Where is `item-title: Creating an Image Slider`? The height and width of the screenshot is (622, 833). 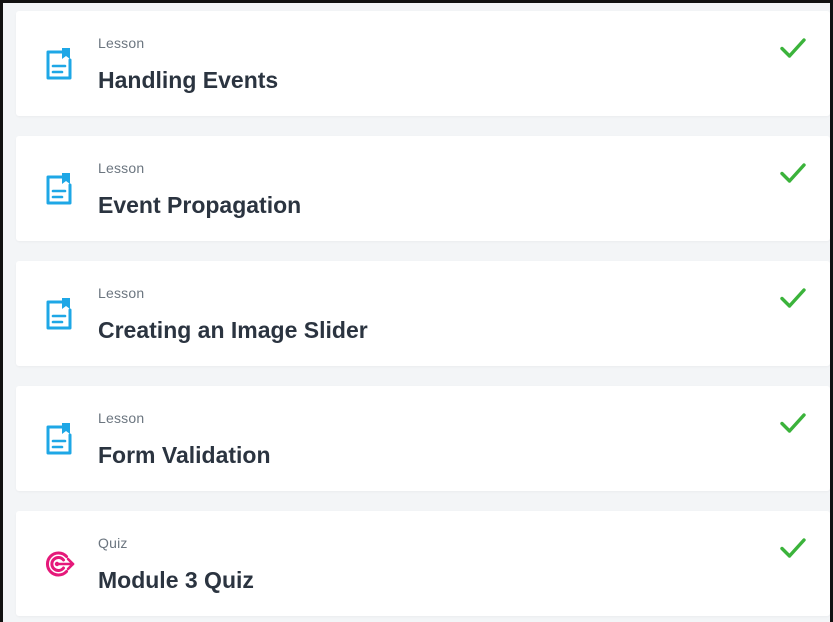 item-title: Creating an Image Slider is located at coordinates (233, 330).